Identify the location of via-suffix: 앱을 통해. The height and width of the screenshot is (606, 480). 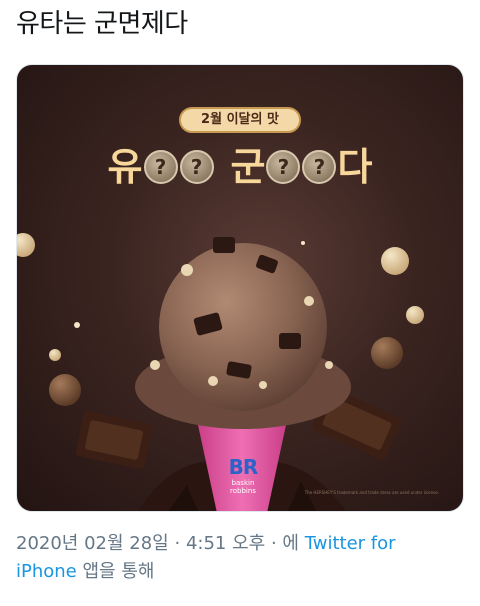
(118, 571).